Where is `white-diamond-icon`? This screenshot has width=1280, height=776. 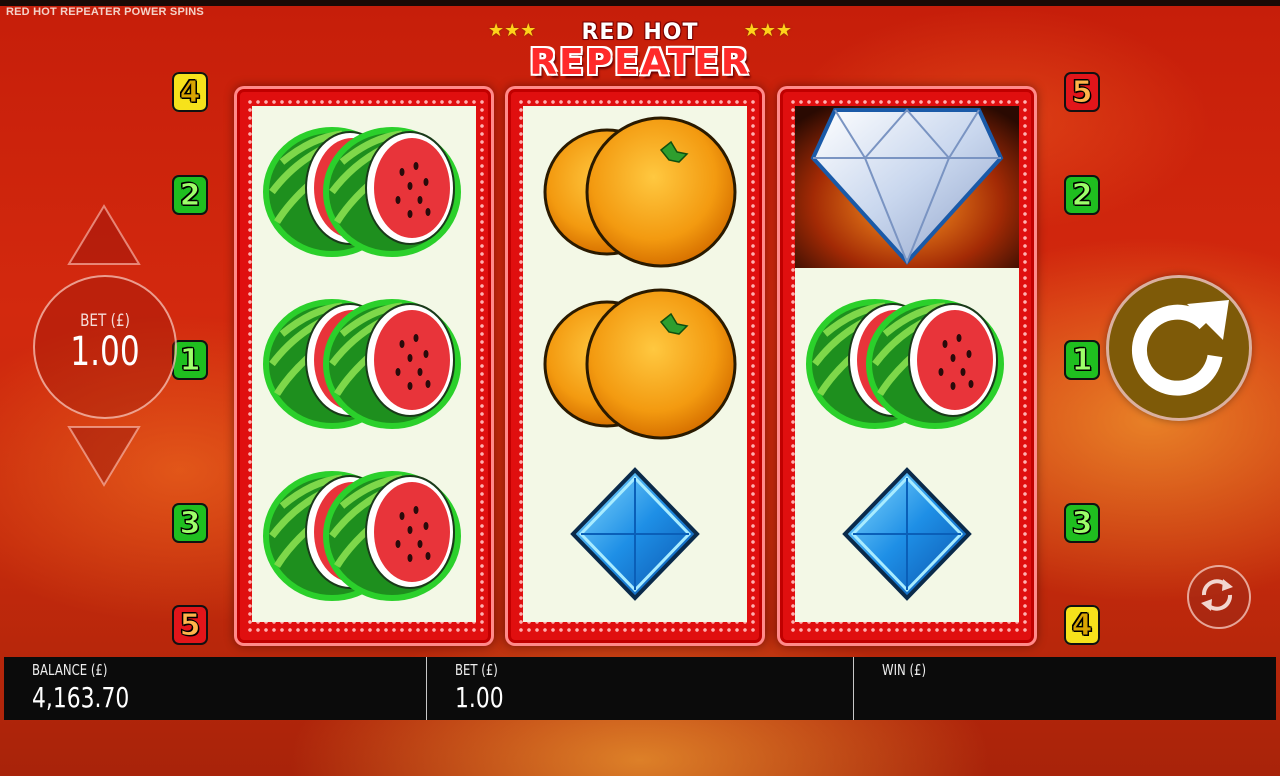
white-diamond-icon is located at coordinates (907, 187).